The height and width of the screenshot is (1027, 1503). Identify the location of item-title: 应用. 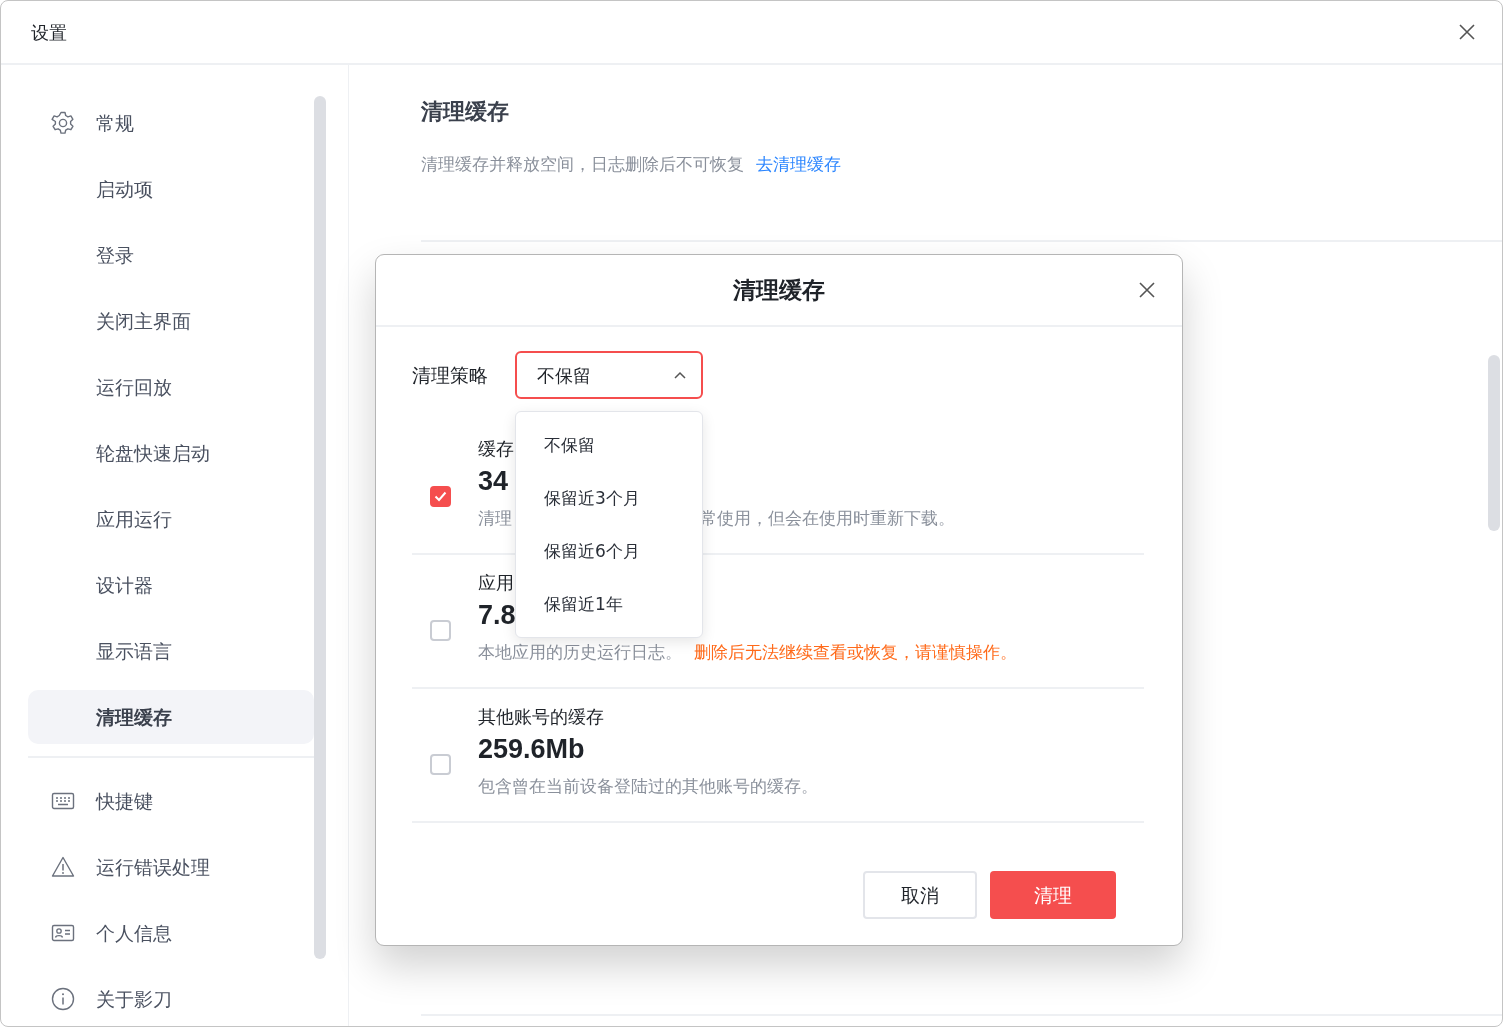
(496, 582).